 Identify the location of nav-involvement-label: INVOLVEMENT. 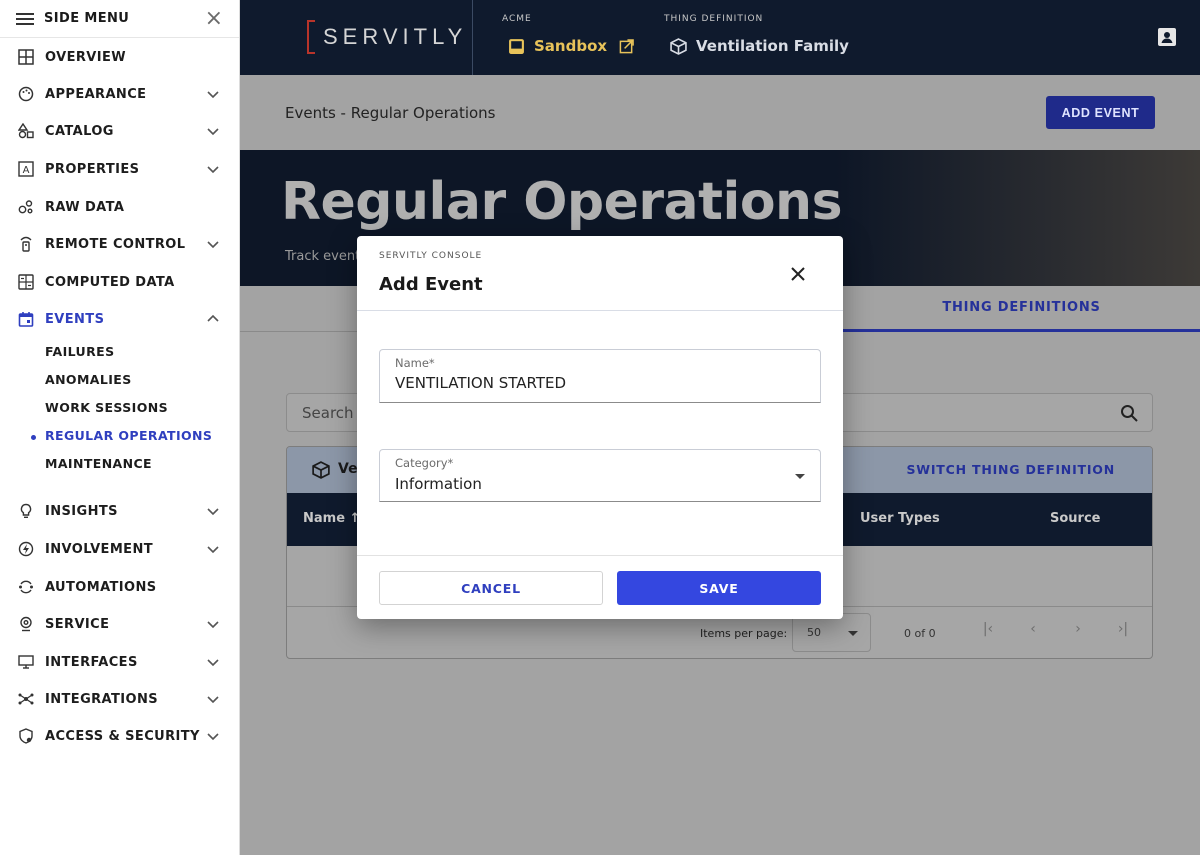
(99, 549).